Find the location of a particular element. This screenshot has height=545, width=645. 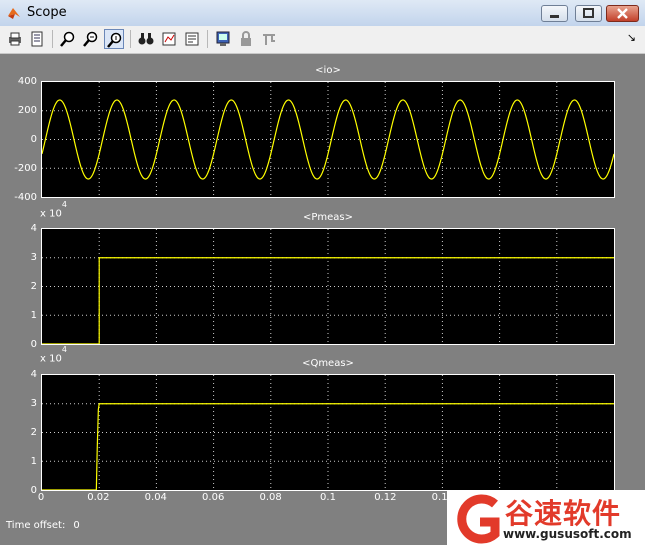

minimize-icon is located at coordinates (554, 16).